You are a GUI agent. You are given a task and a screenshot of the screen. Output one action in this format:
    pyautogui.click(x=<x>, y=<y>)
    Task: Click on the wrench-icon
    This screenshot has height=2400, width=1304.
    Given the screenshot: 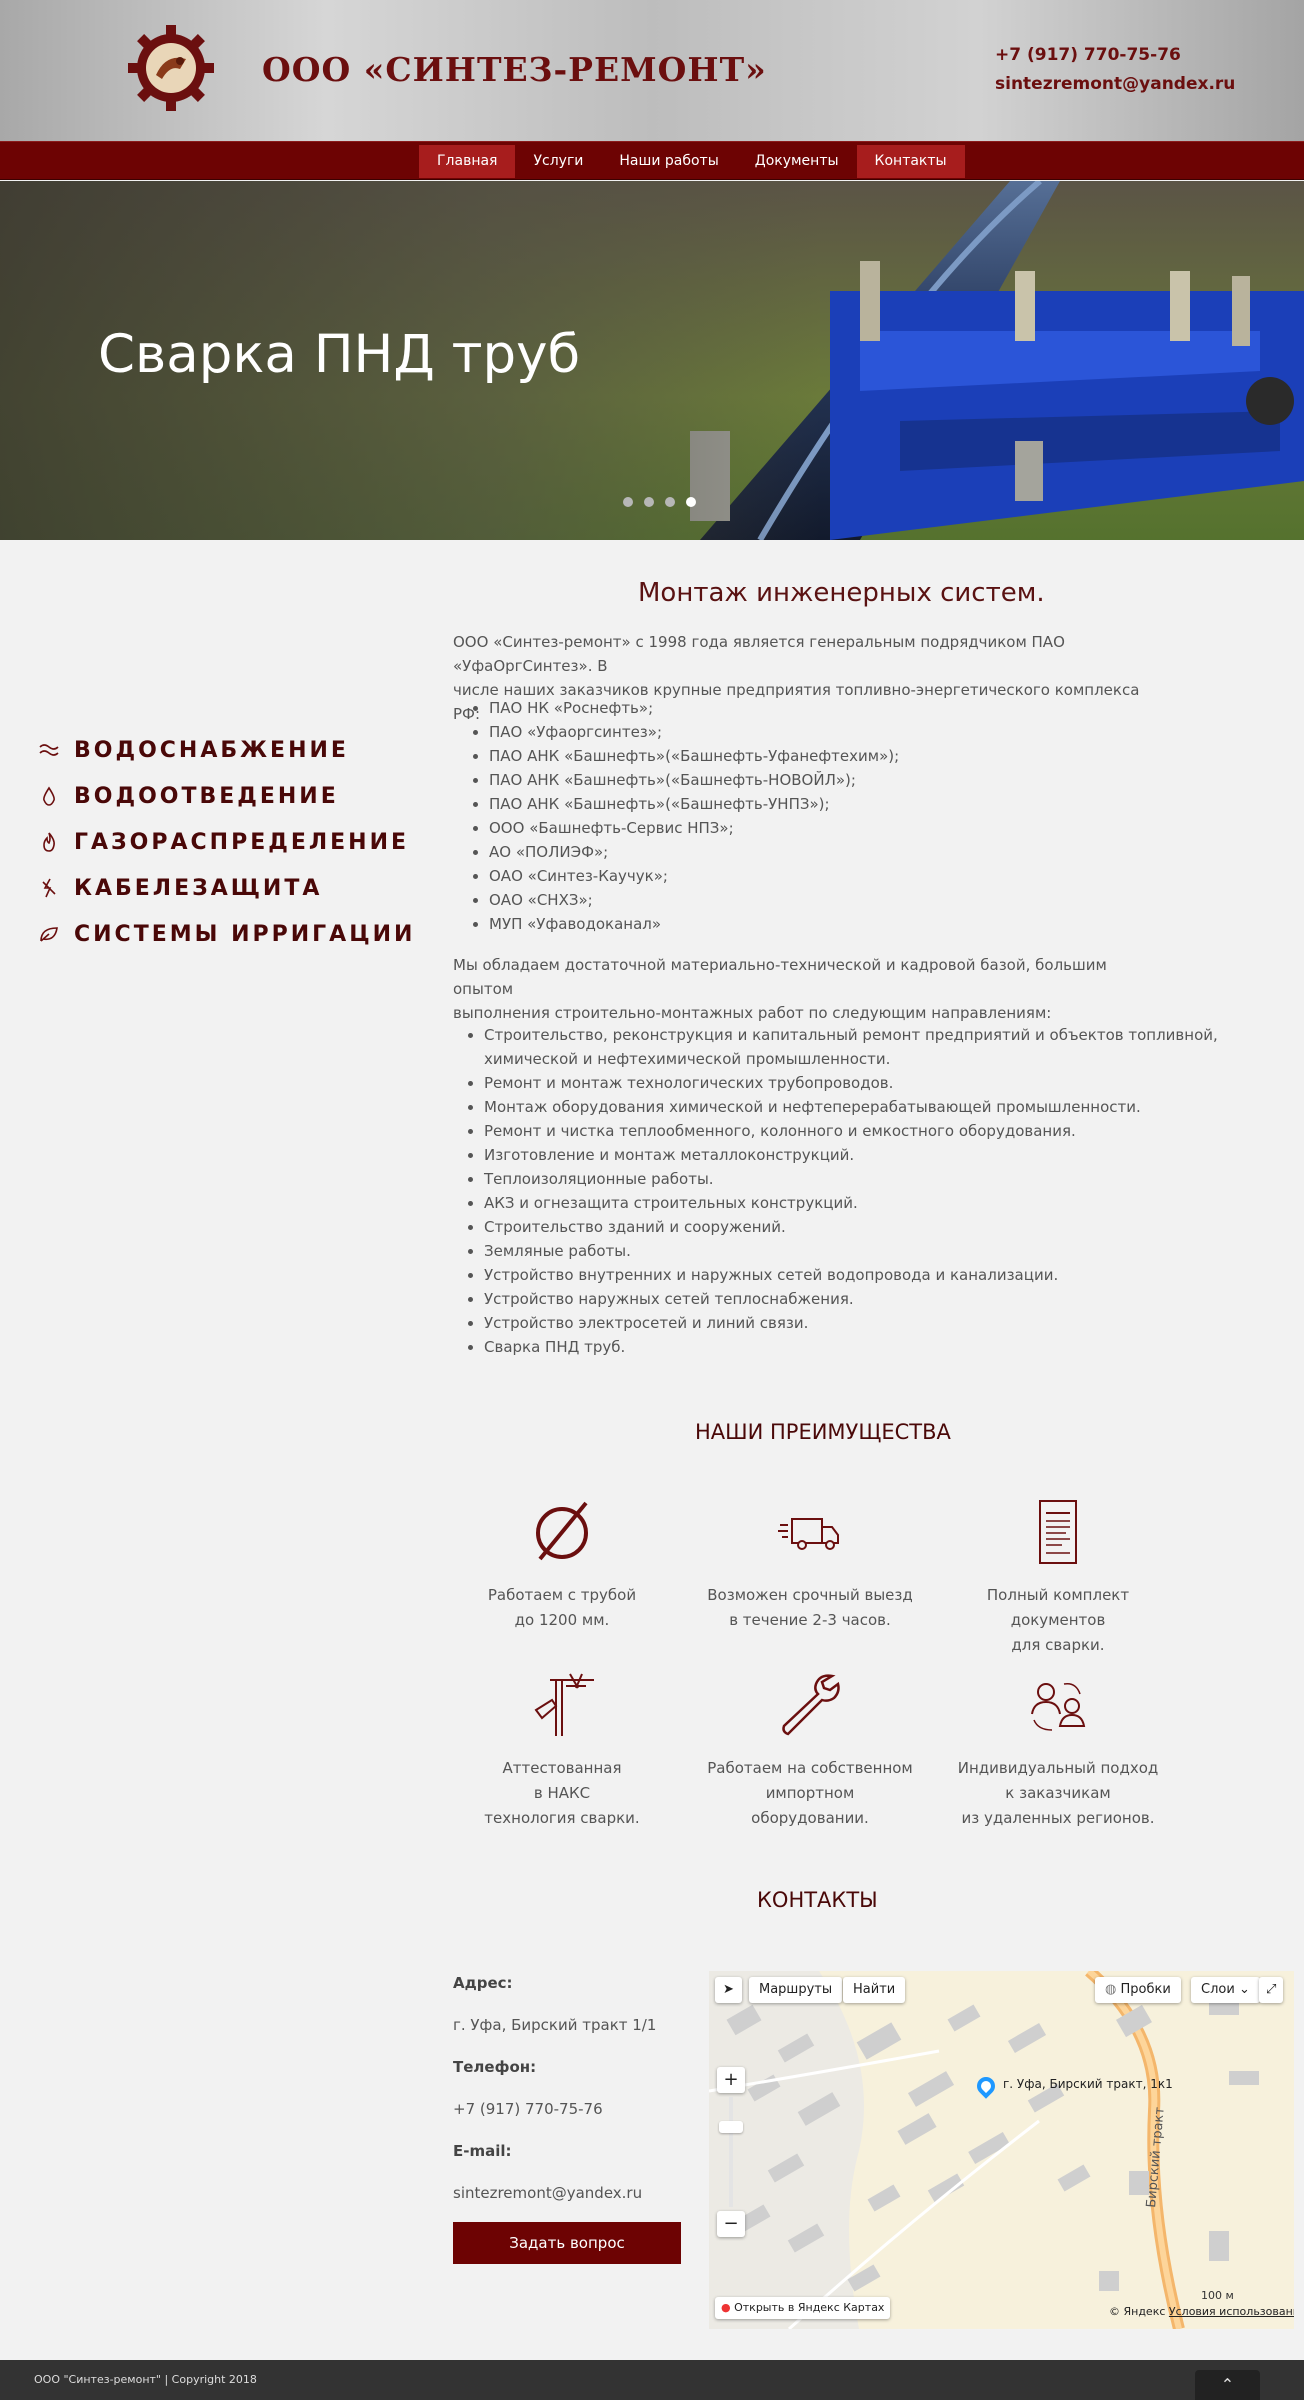 What is the action you would take?
    pyautogui.click(x=811, y=1705)
    